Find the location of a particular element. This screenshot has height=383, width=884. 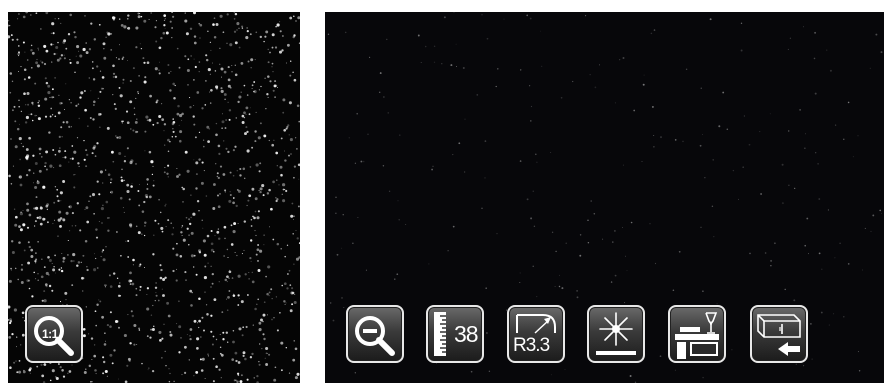

countertop-view-button is located at coordinates (697, 334).